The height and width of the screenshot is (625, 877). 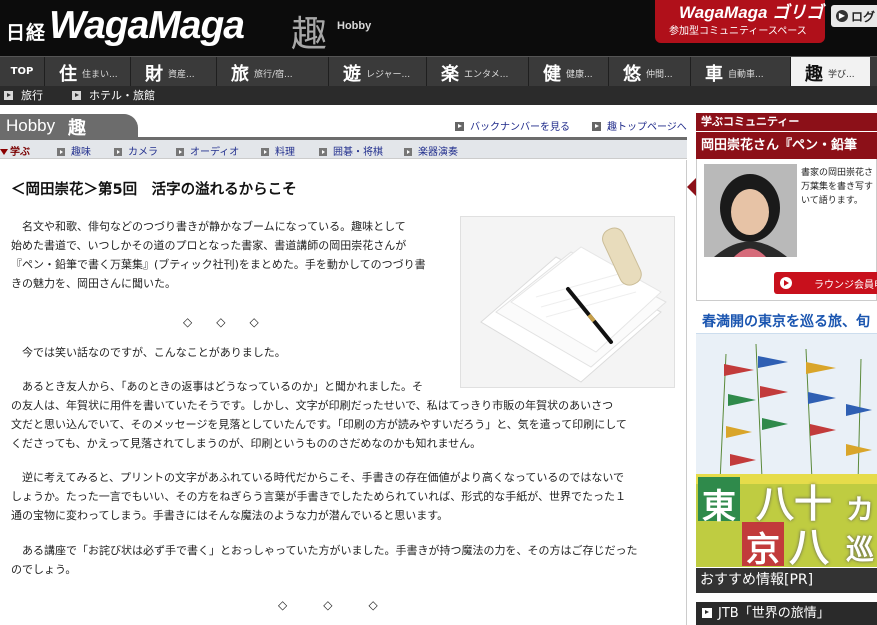 I want to click on paper-pen-illustration, so click(x=567, y=302).